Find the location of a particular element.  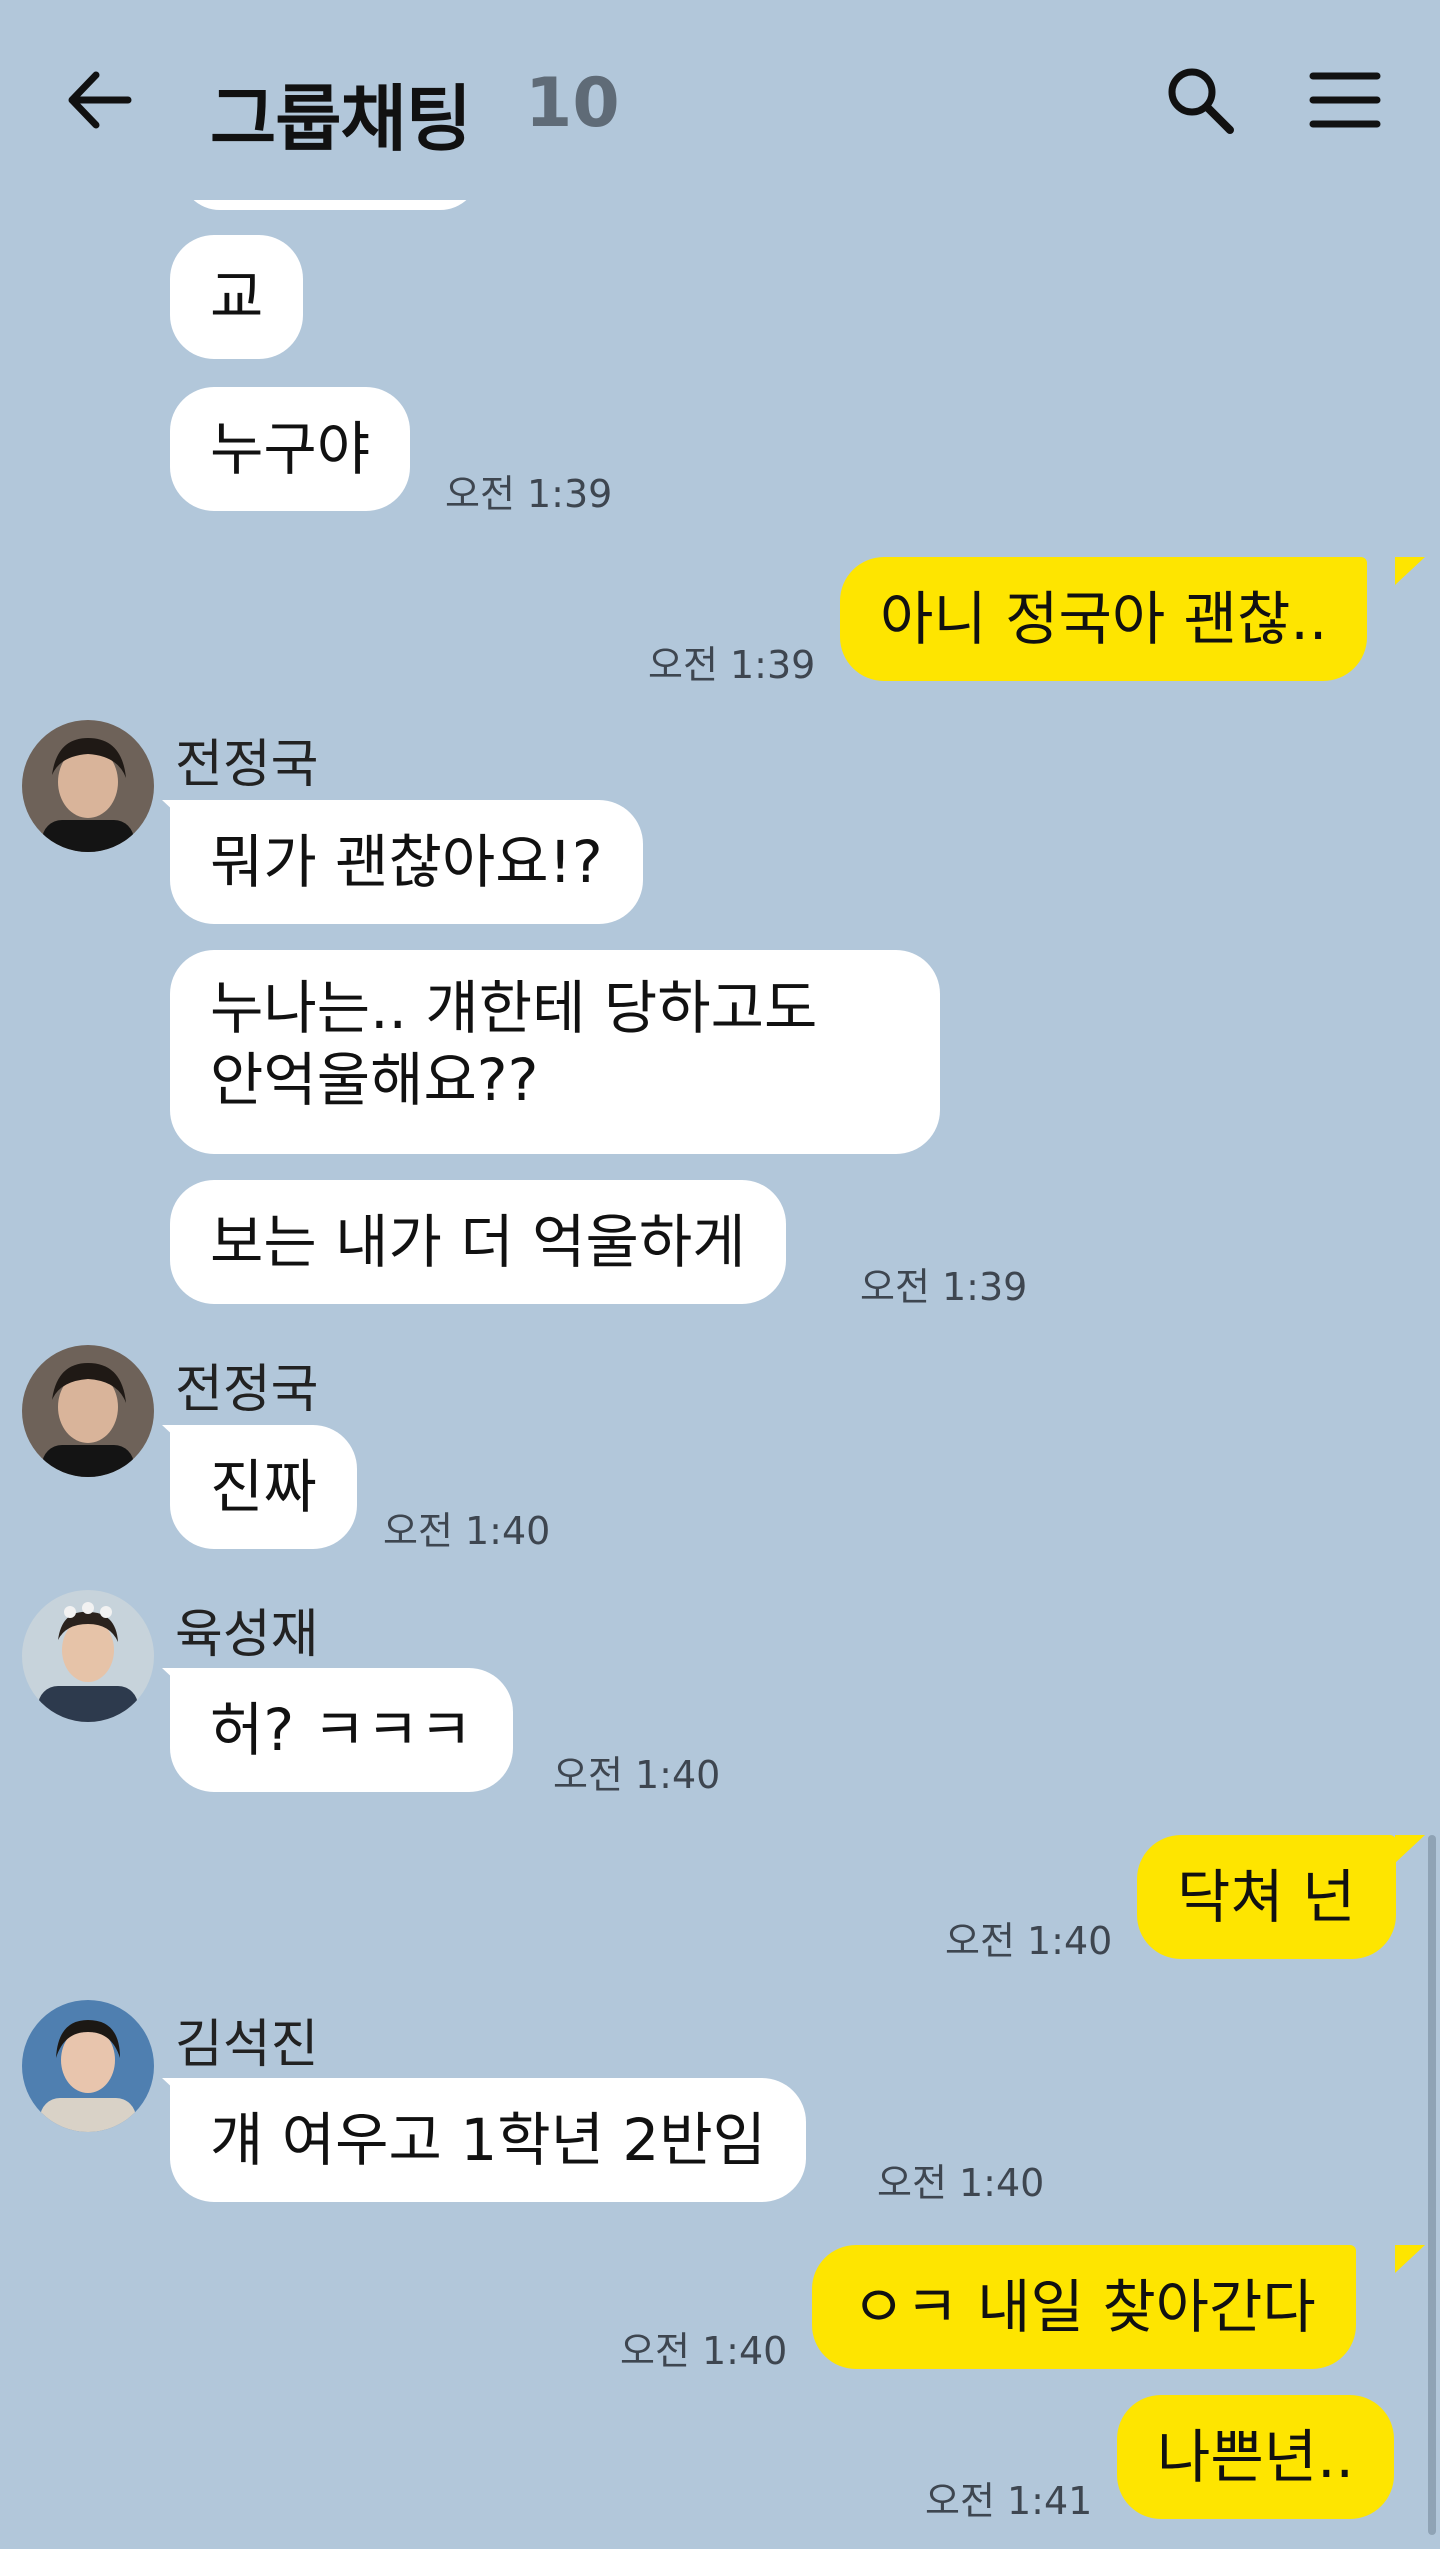

message-bubble: 누나는.. 걔한테 당하고도 안억울해요?? is located at coordinates (555, 1052).